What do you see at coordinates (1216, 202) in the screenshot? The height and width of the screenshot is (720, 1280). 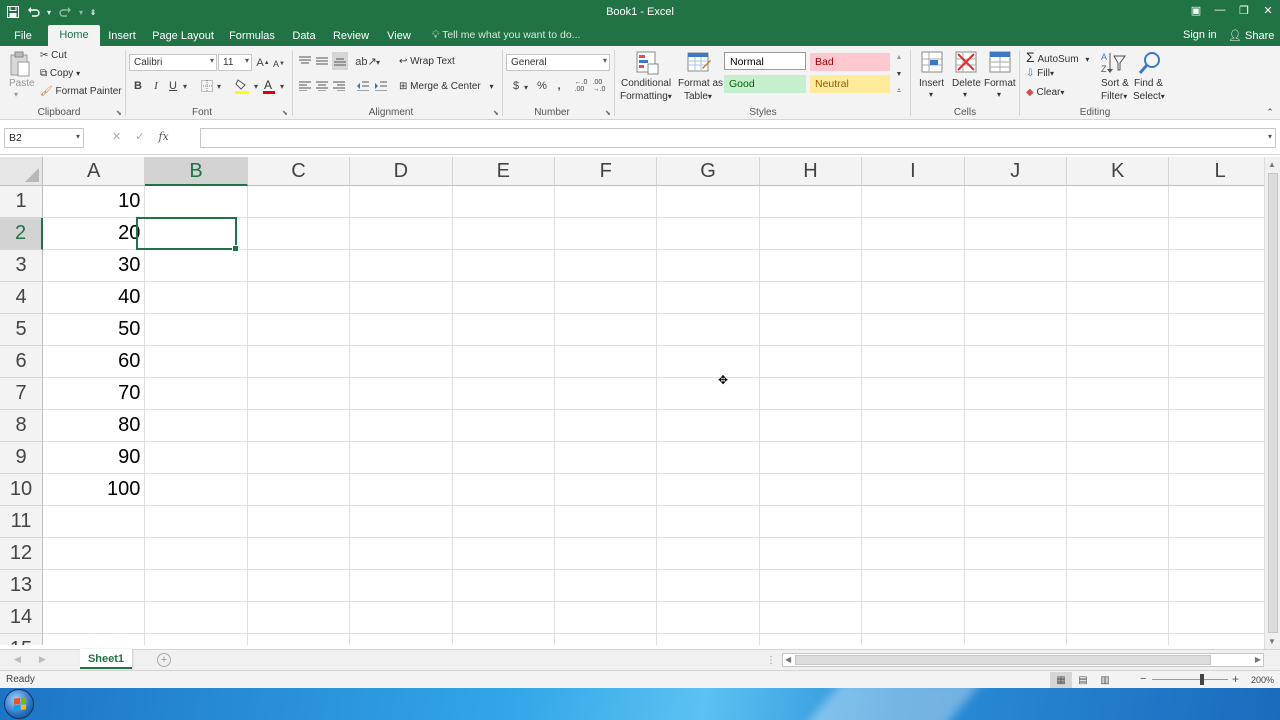 I see `cell-l1` at bounding box center [1216, 202].